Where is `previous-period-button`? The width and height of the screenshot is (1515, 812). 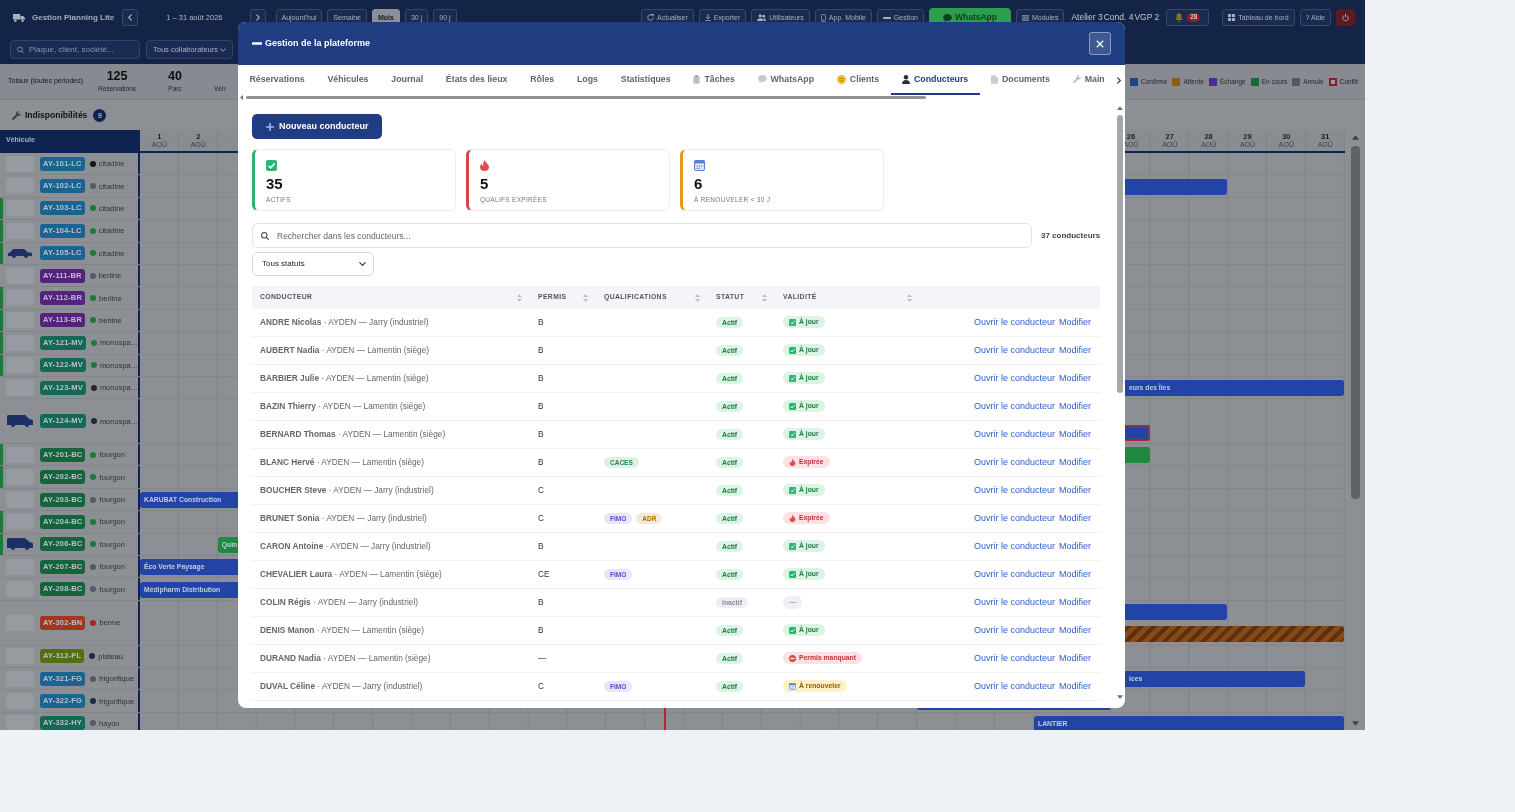
previous-period-button is located at coordinates (130, 17).